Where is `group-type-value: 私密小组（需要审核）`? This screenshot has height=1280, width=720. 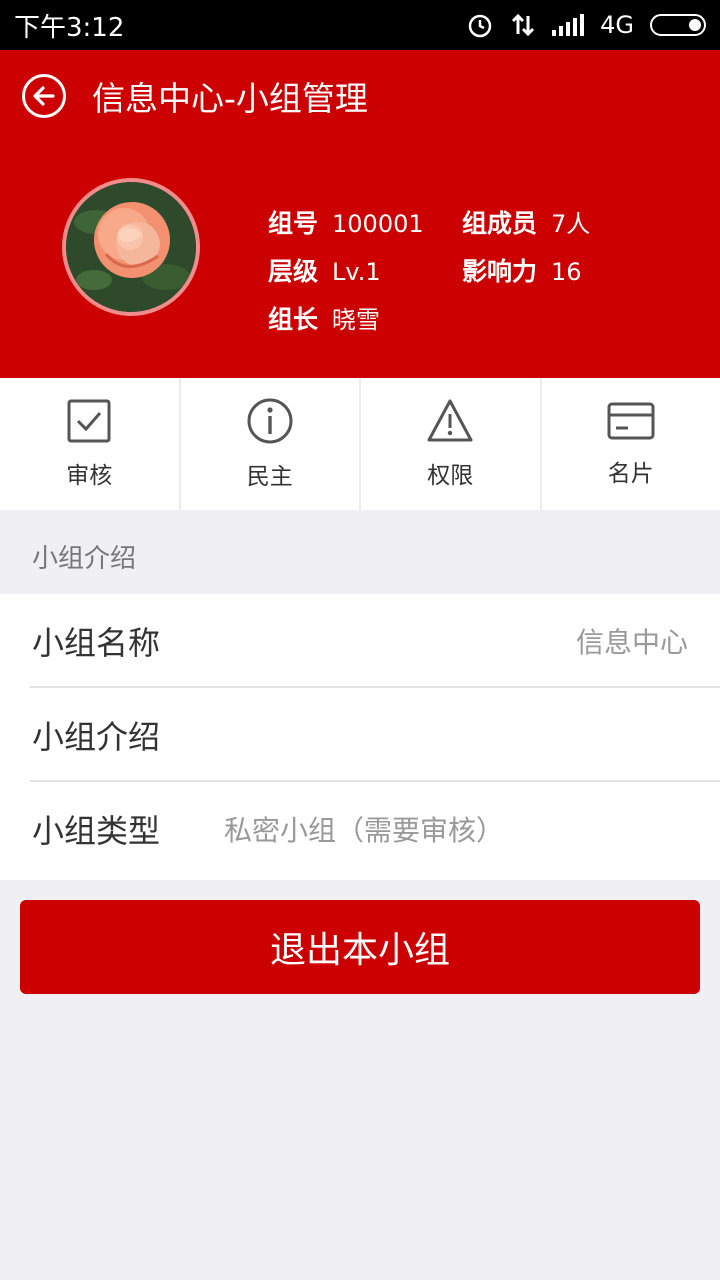 group-type-value: 私密小组（需要审核） is located at coordinates (364, 830).